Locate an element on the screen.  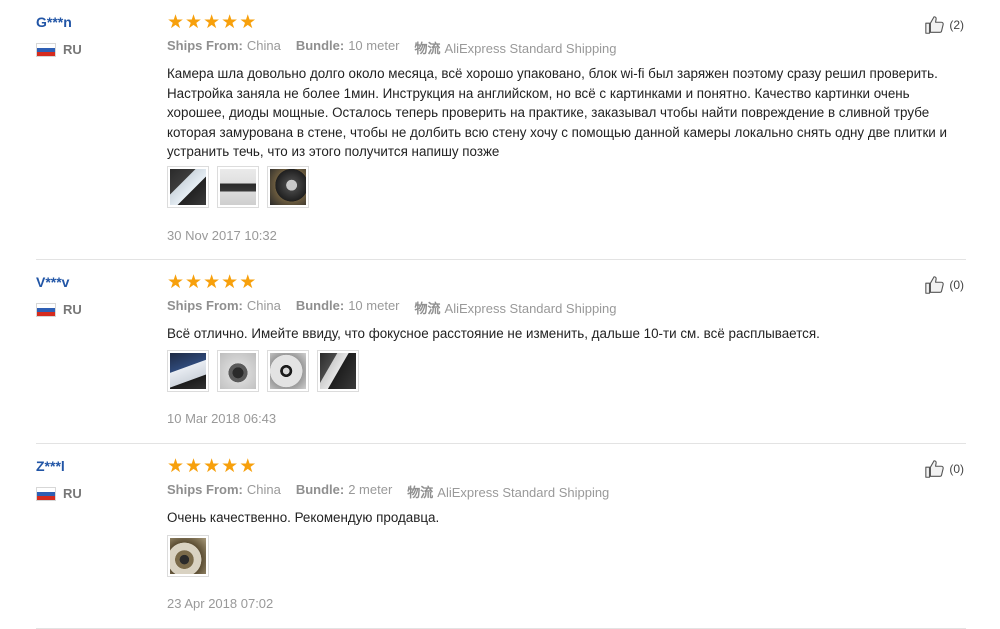
review-text: Очень качественно. Рекомендую продавца. is located at coordinates (303, 517).